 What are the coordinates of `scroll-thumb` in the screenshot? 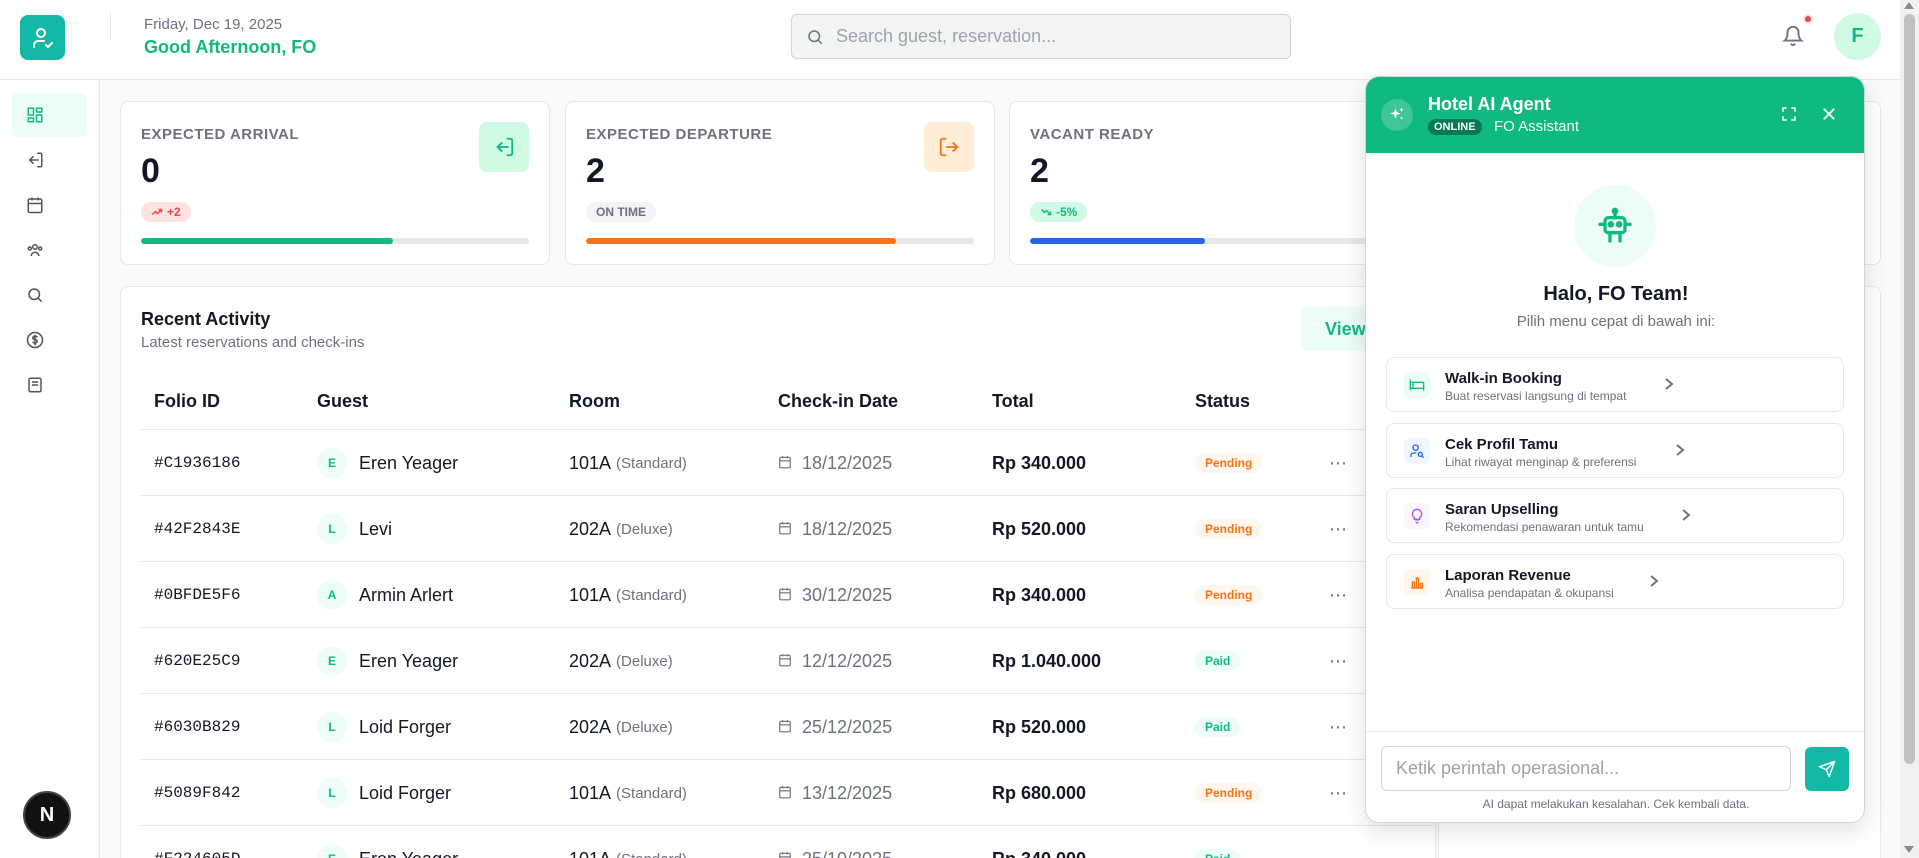 It's located at (1909, 389).